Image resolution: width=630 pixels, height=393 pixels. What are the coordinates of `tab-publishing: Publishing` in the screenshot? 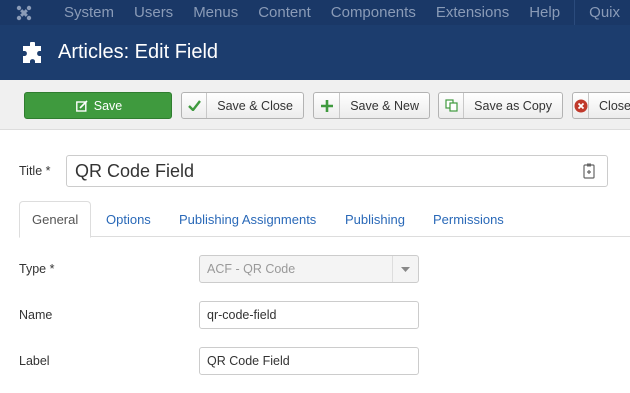 It's located at (375, 219).